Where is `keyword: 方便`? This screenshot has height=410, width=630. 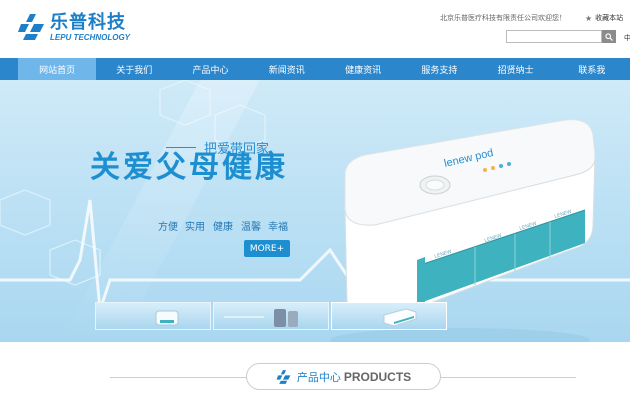
keyword: 方便 is located at coordinates (168, 227).